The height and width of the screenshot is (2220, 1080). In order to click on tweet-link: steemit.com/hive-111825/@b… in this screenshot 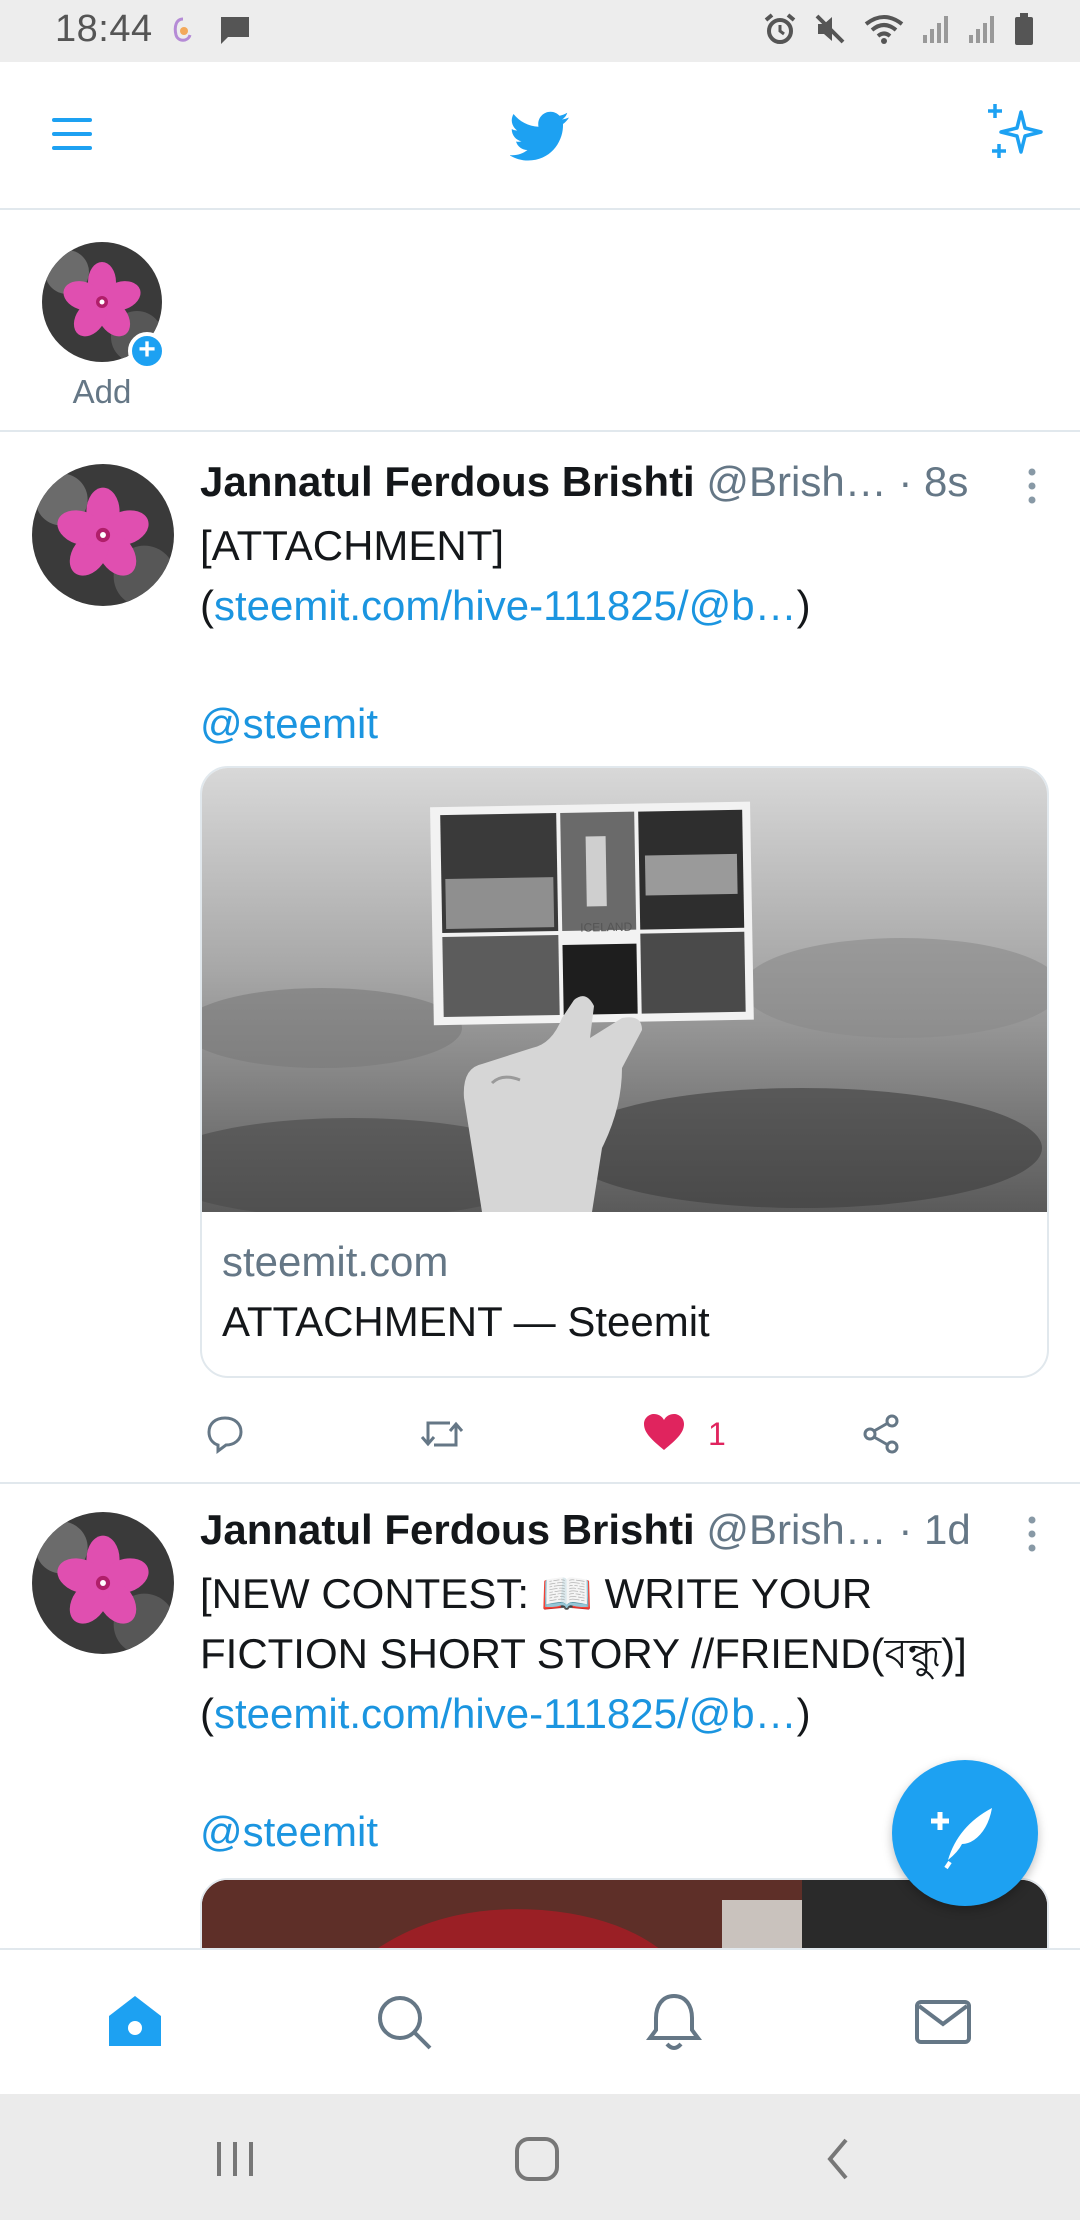, I will do `click(505, 1713)`.